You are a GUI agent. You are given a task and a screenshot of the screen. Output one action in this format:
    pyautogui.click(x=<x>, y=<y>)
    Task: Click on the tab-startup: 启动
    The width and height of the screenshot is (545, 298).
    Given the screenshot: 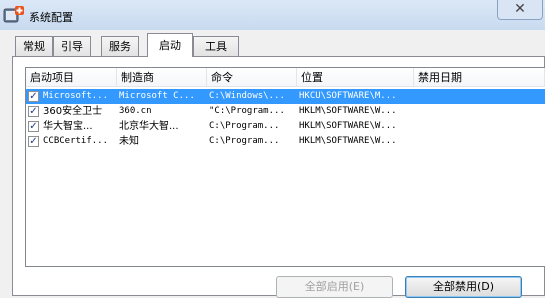 What is the action you would take?
    pyautogui.click(x=170, y=45)
    